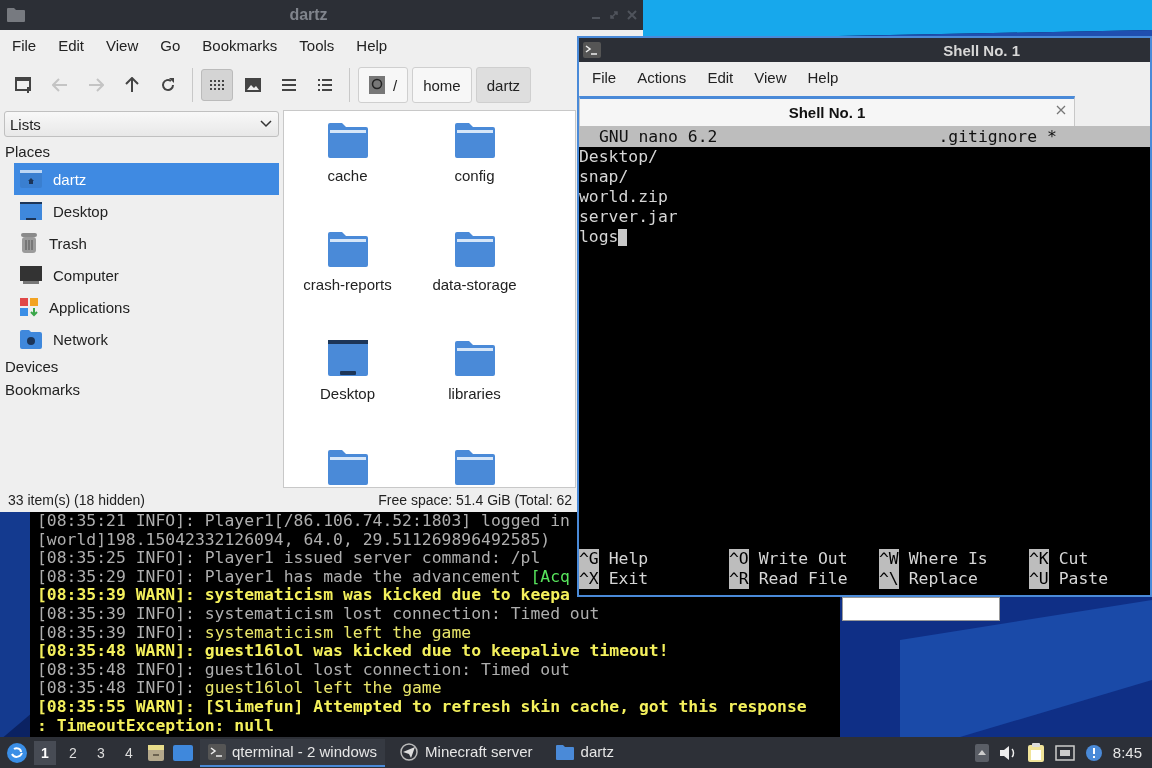  What do you see at coordinates (132, 85) in the screenshot?
I see `up-arrow-icon` at bounding box center [132, 85].